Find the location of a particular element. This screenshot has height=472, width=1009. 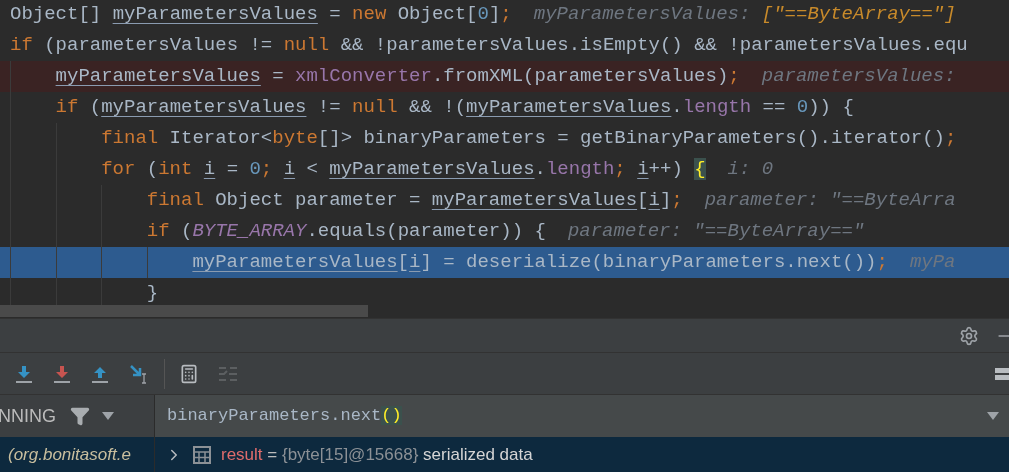

stack-frame: (org.bonitasoft.e is located at coordinates (77, 454).